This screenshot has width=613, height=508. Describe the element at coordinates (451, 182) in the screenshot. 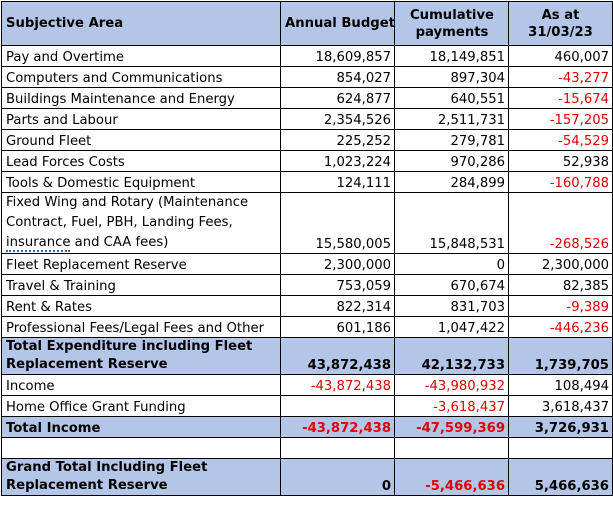

I see `row-cumulative: 284,899` at that location.